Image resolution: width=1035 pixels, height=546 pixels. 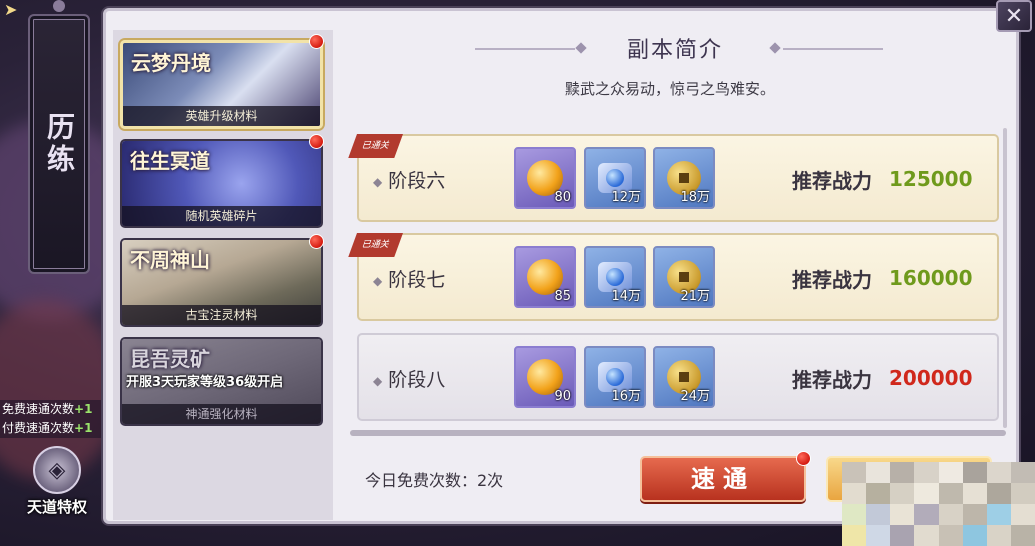 What do you see at coordinates (674, 50) in the screenshot?
I see `section-title: 副本简介` at bounding box center [674, 50].